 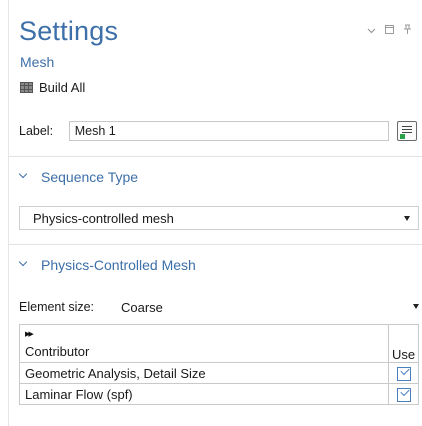 What do you see at coordinates (62, 87) in the screenshot?
I see `build-all-label: Build All` at bounding box center [62, 87].